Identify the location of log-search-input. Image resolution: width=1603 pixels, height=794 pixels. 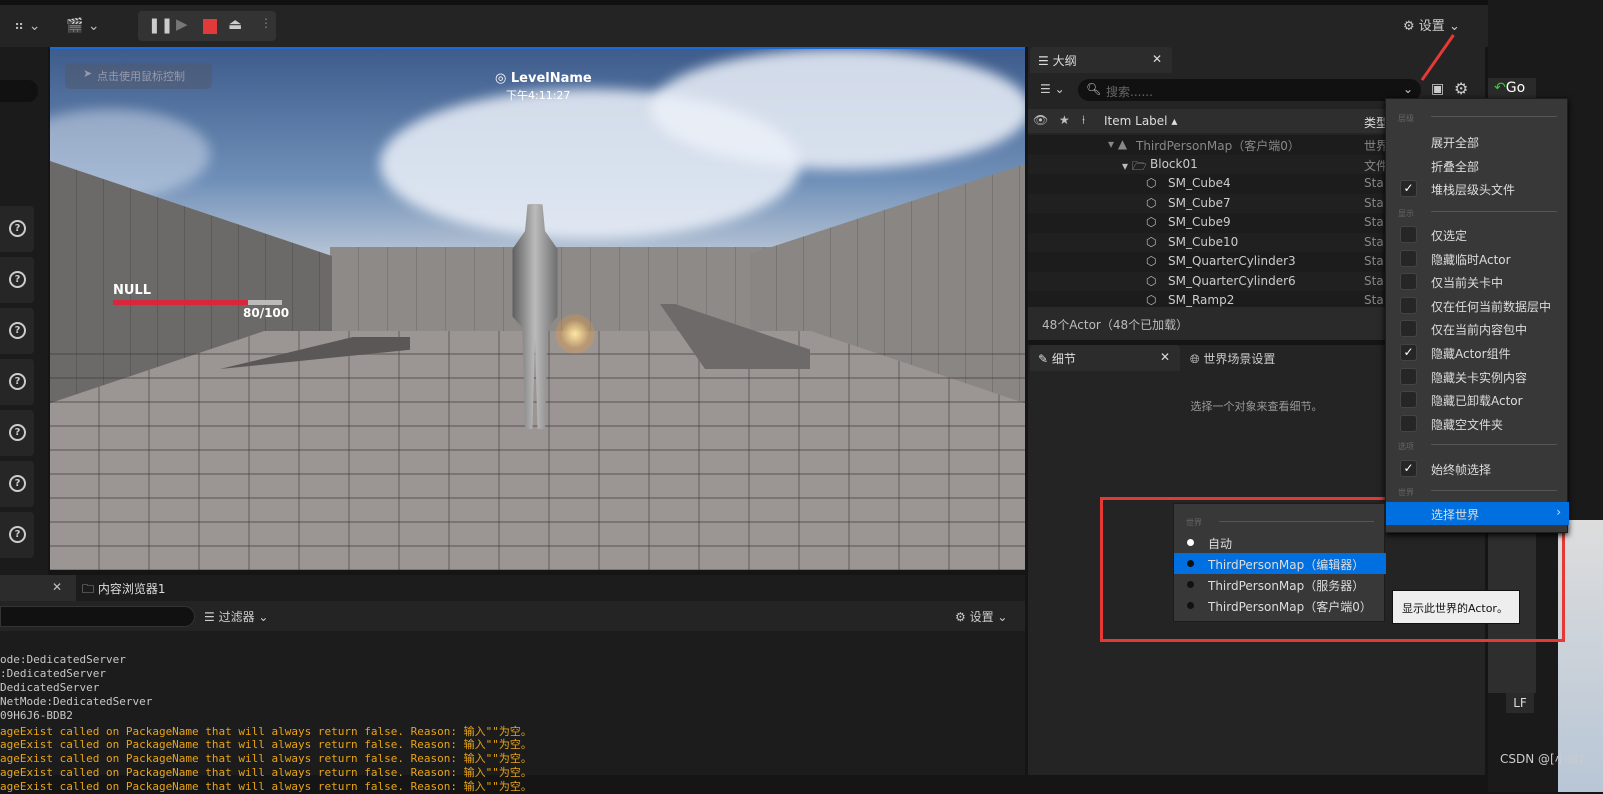
(97, 616).